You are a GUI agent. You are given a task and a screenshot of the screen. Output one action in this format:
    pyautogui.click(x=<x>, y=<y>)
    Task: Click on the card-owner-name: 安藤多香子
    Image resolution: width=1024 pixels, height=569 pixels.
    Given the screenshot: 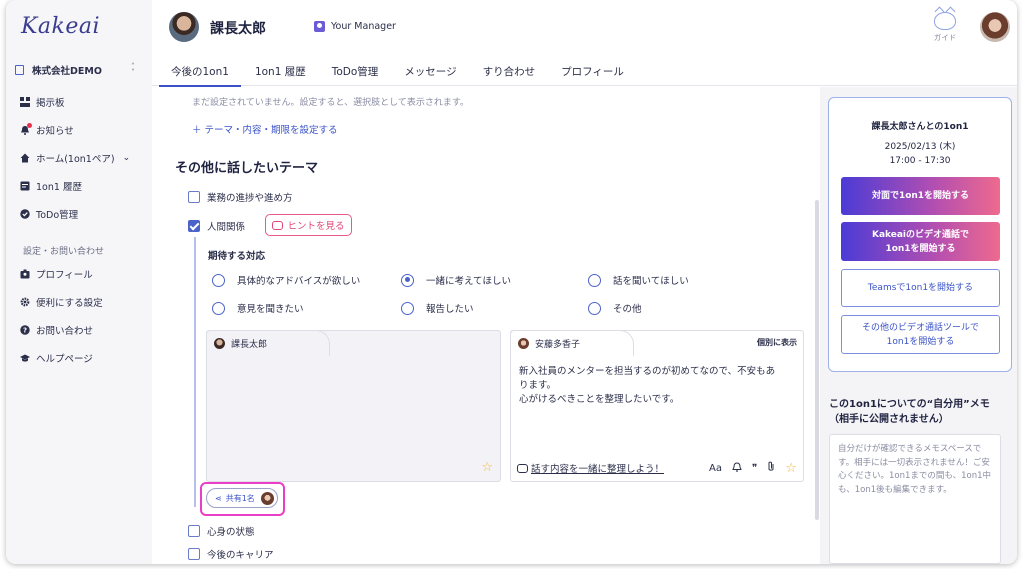 What is the action you would take?
    pyautogui.click(x=558, y=345)
    